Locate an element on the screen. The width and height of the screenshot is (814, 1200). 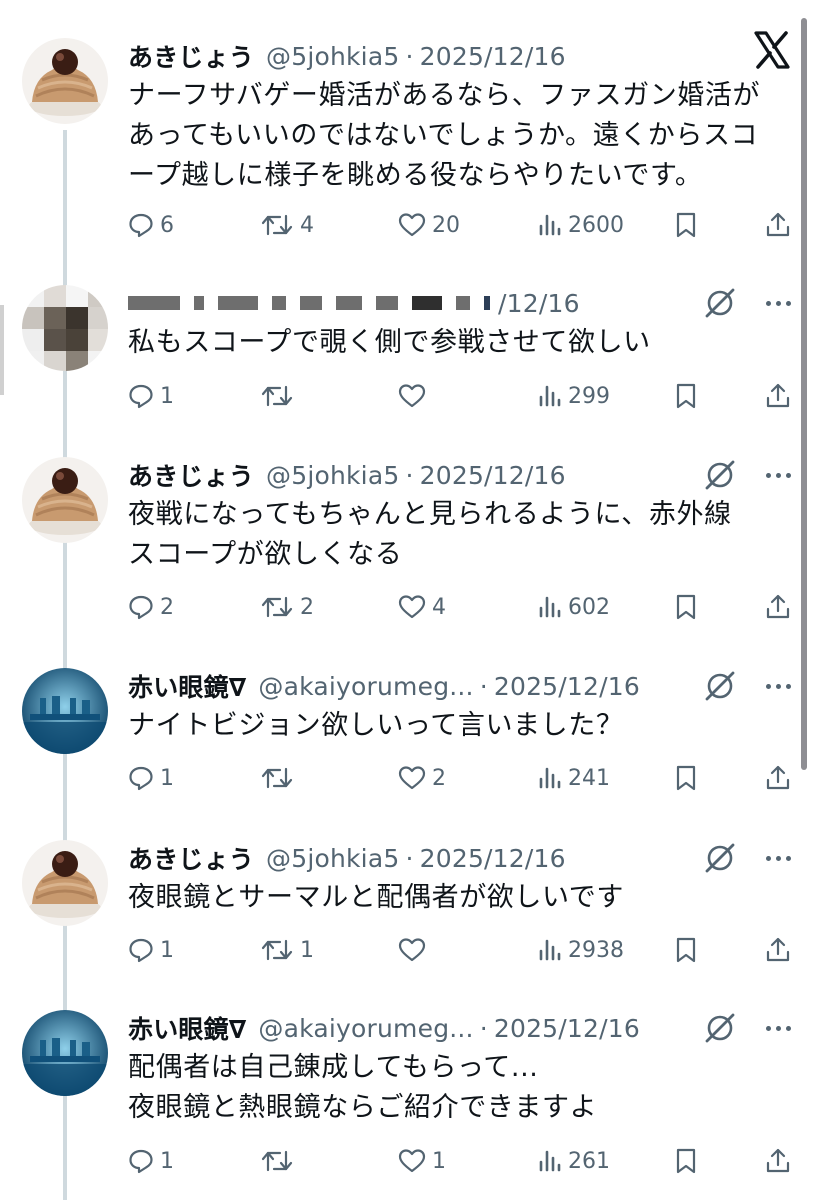
post-text-line: あってもいいのではないでしょうか。遠くからスコ is located at coordinates (443, 135).